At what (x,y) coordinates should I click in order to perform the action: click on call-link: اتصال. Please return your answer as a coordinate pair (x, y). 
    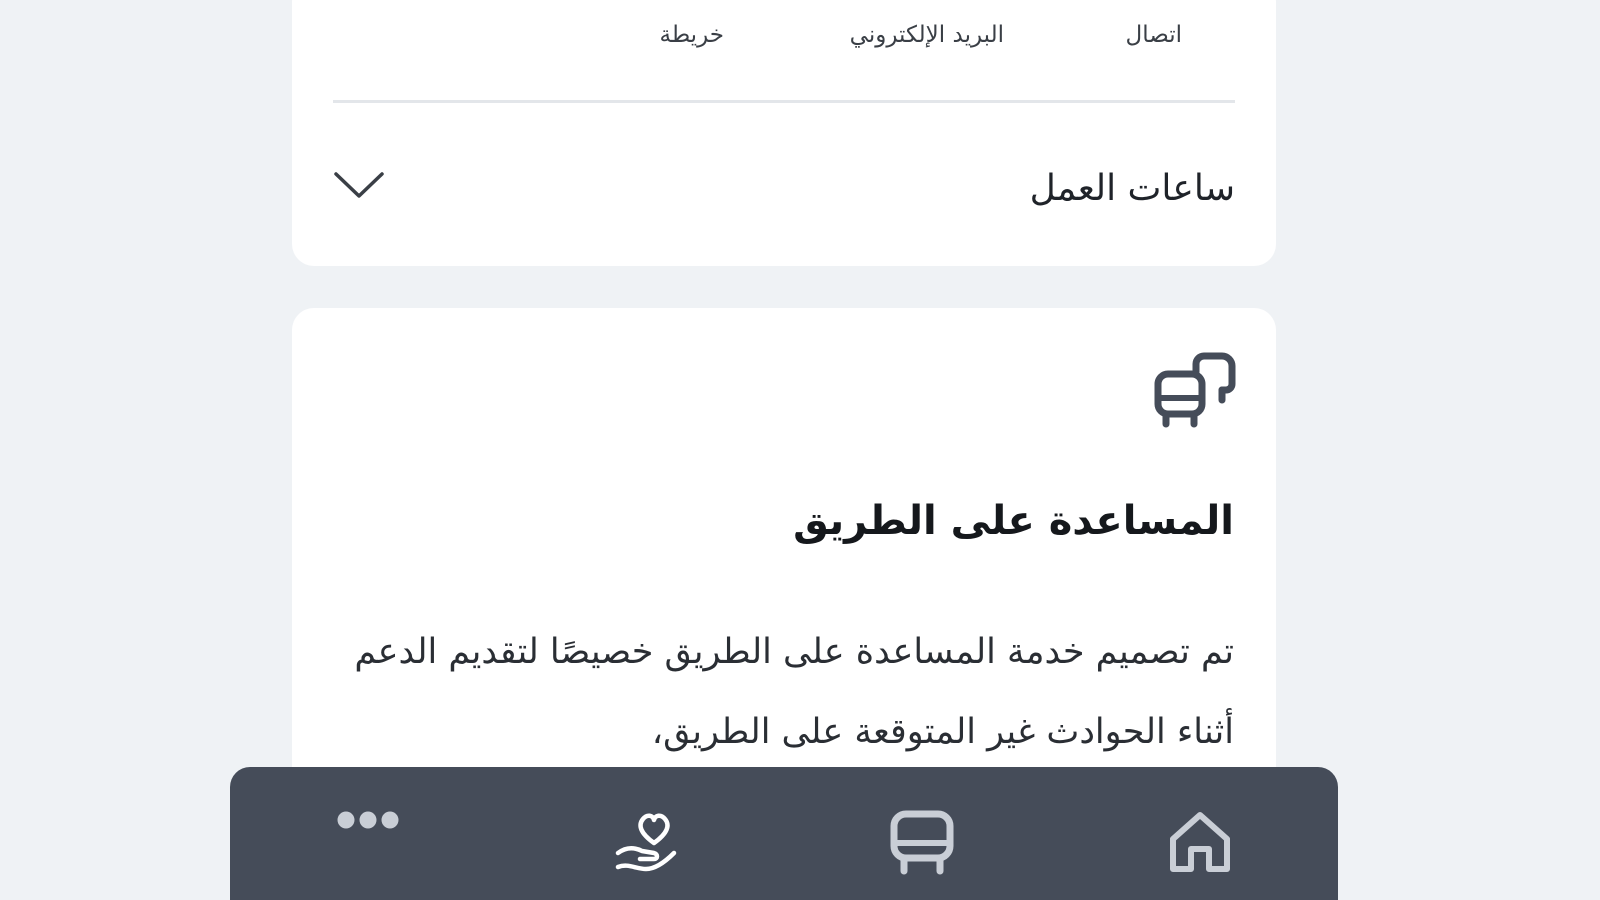
    Looking at the image, I should click on (1154, 35).